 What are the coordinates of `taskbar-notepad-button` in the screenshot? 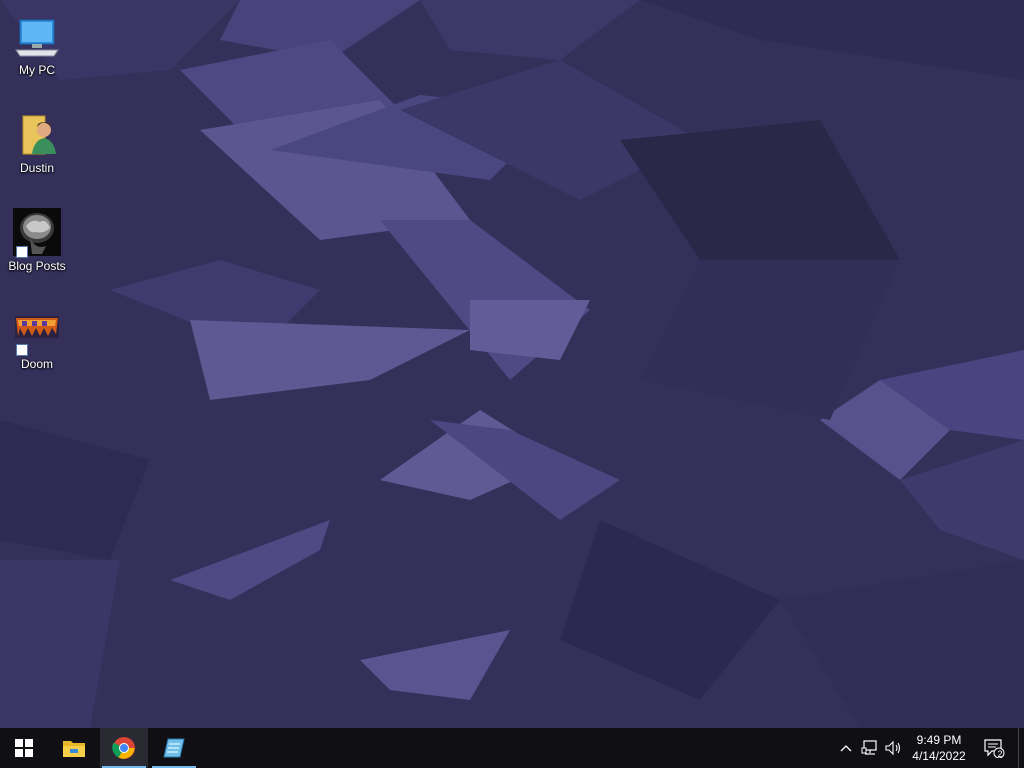 It's located at (174, 748).